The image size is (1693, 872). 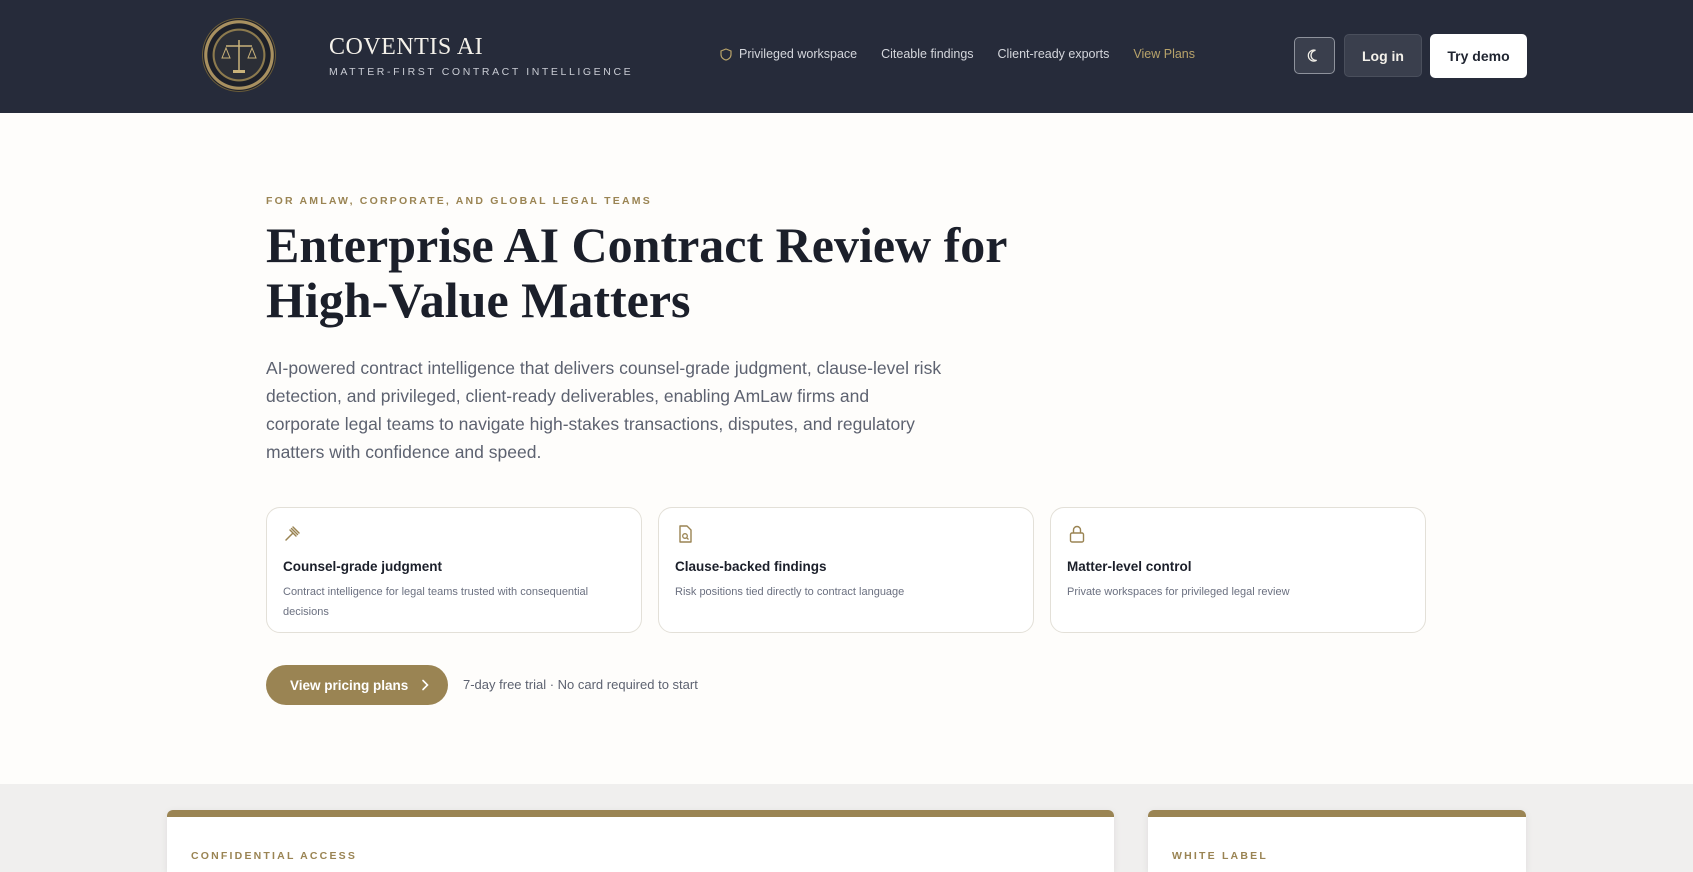 I want to click on moon-icon, so click(x=1312, y=55).